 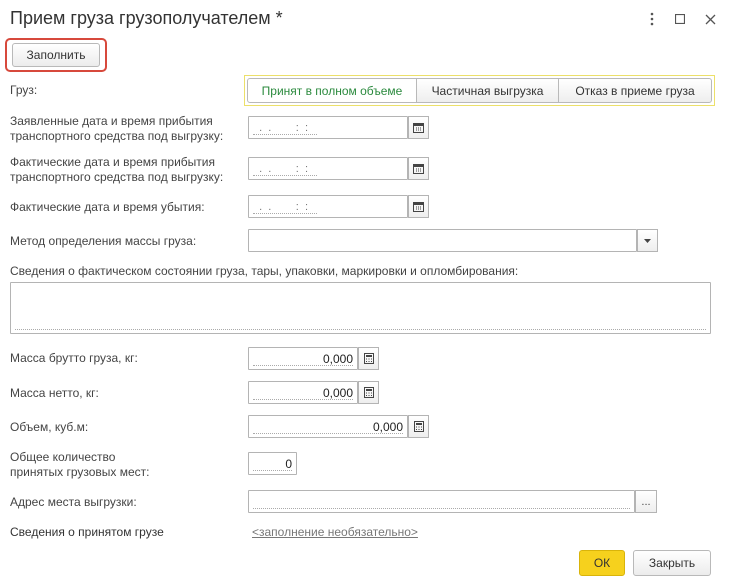 I want to click on accepted-info-link: <заполнение необязательно>, so click(x=335, y=532).